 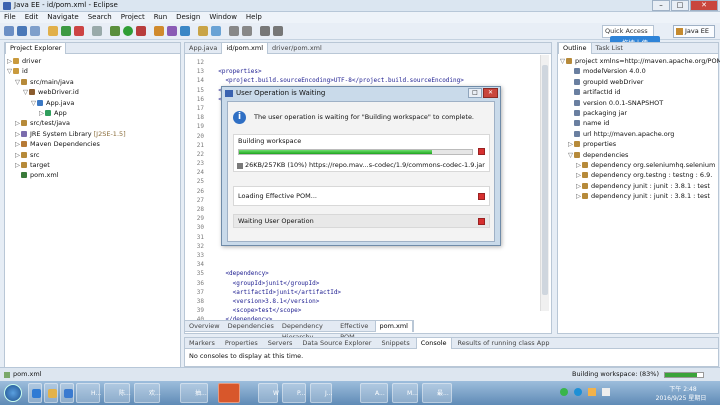 I want to click on skip-breakpoints-icon, so click(x=97, y=31).